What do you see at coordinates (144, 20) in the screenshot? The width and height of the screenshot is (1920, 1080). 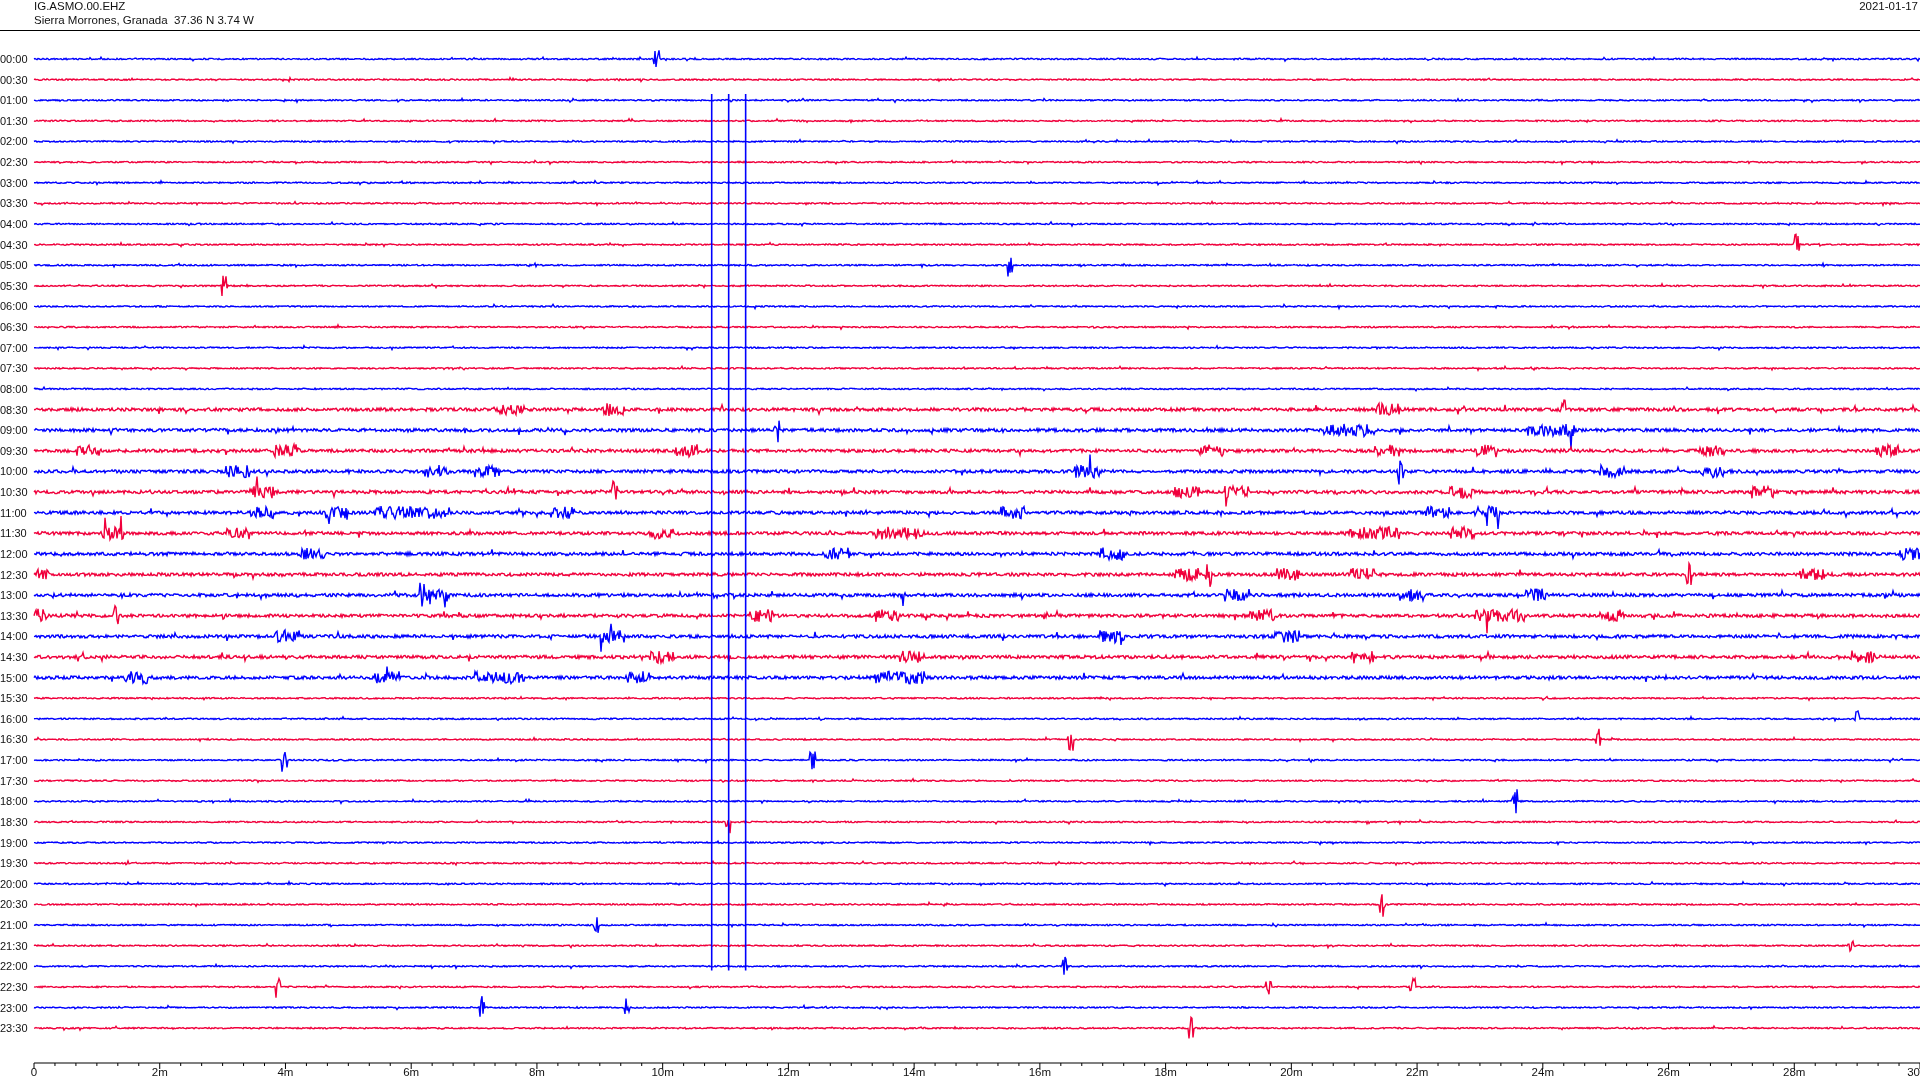 I see `station-location: Sierra Morrones, Granada 37.36 N 3.74 W` at bounding box center [144, 20].